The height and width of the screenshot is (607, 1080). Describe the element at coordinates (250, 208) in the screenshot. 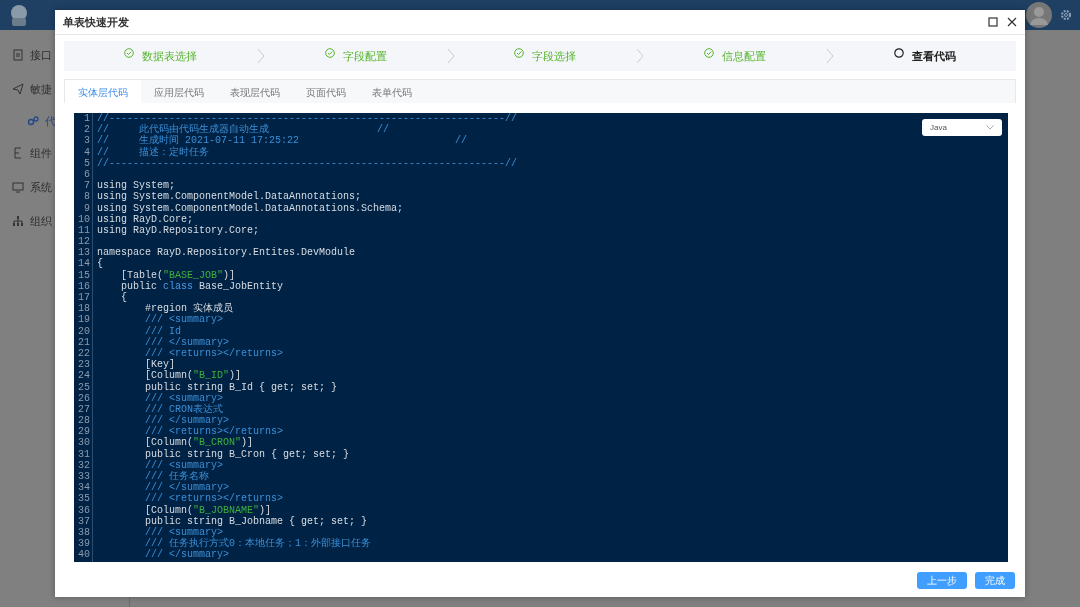

I see `code-line: using System.ComponentModel.DataAnnotations.Schema;` at that location.